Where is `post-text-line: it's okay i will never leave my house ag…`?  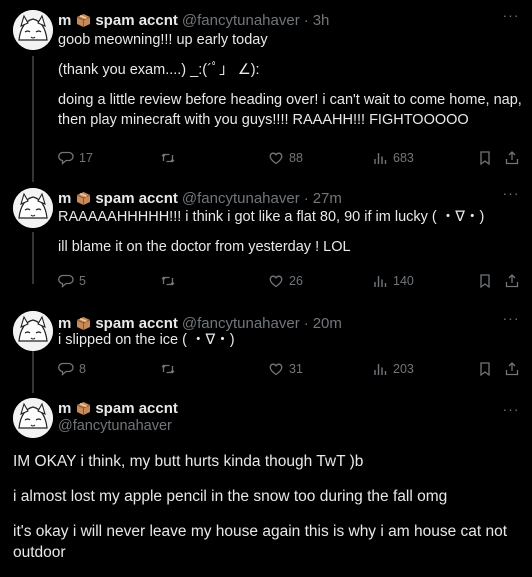
post-text-line: it's okay i will never leave my house ag… is located at coordinates (260, 531).